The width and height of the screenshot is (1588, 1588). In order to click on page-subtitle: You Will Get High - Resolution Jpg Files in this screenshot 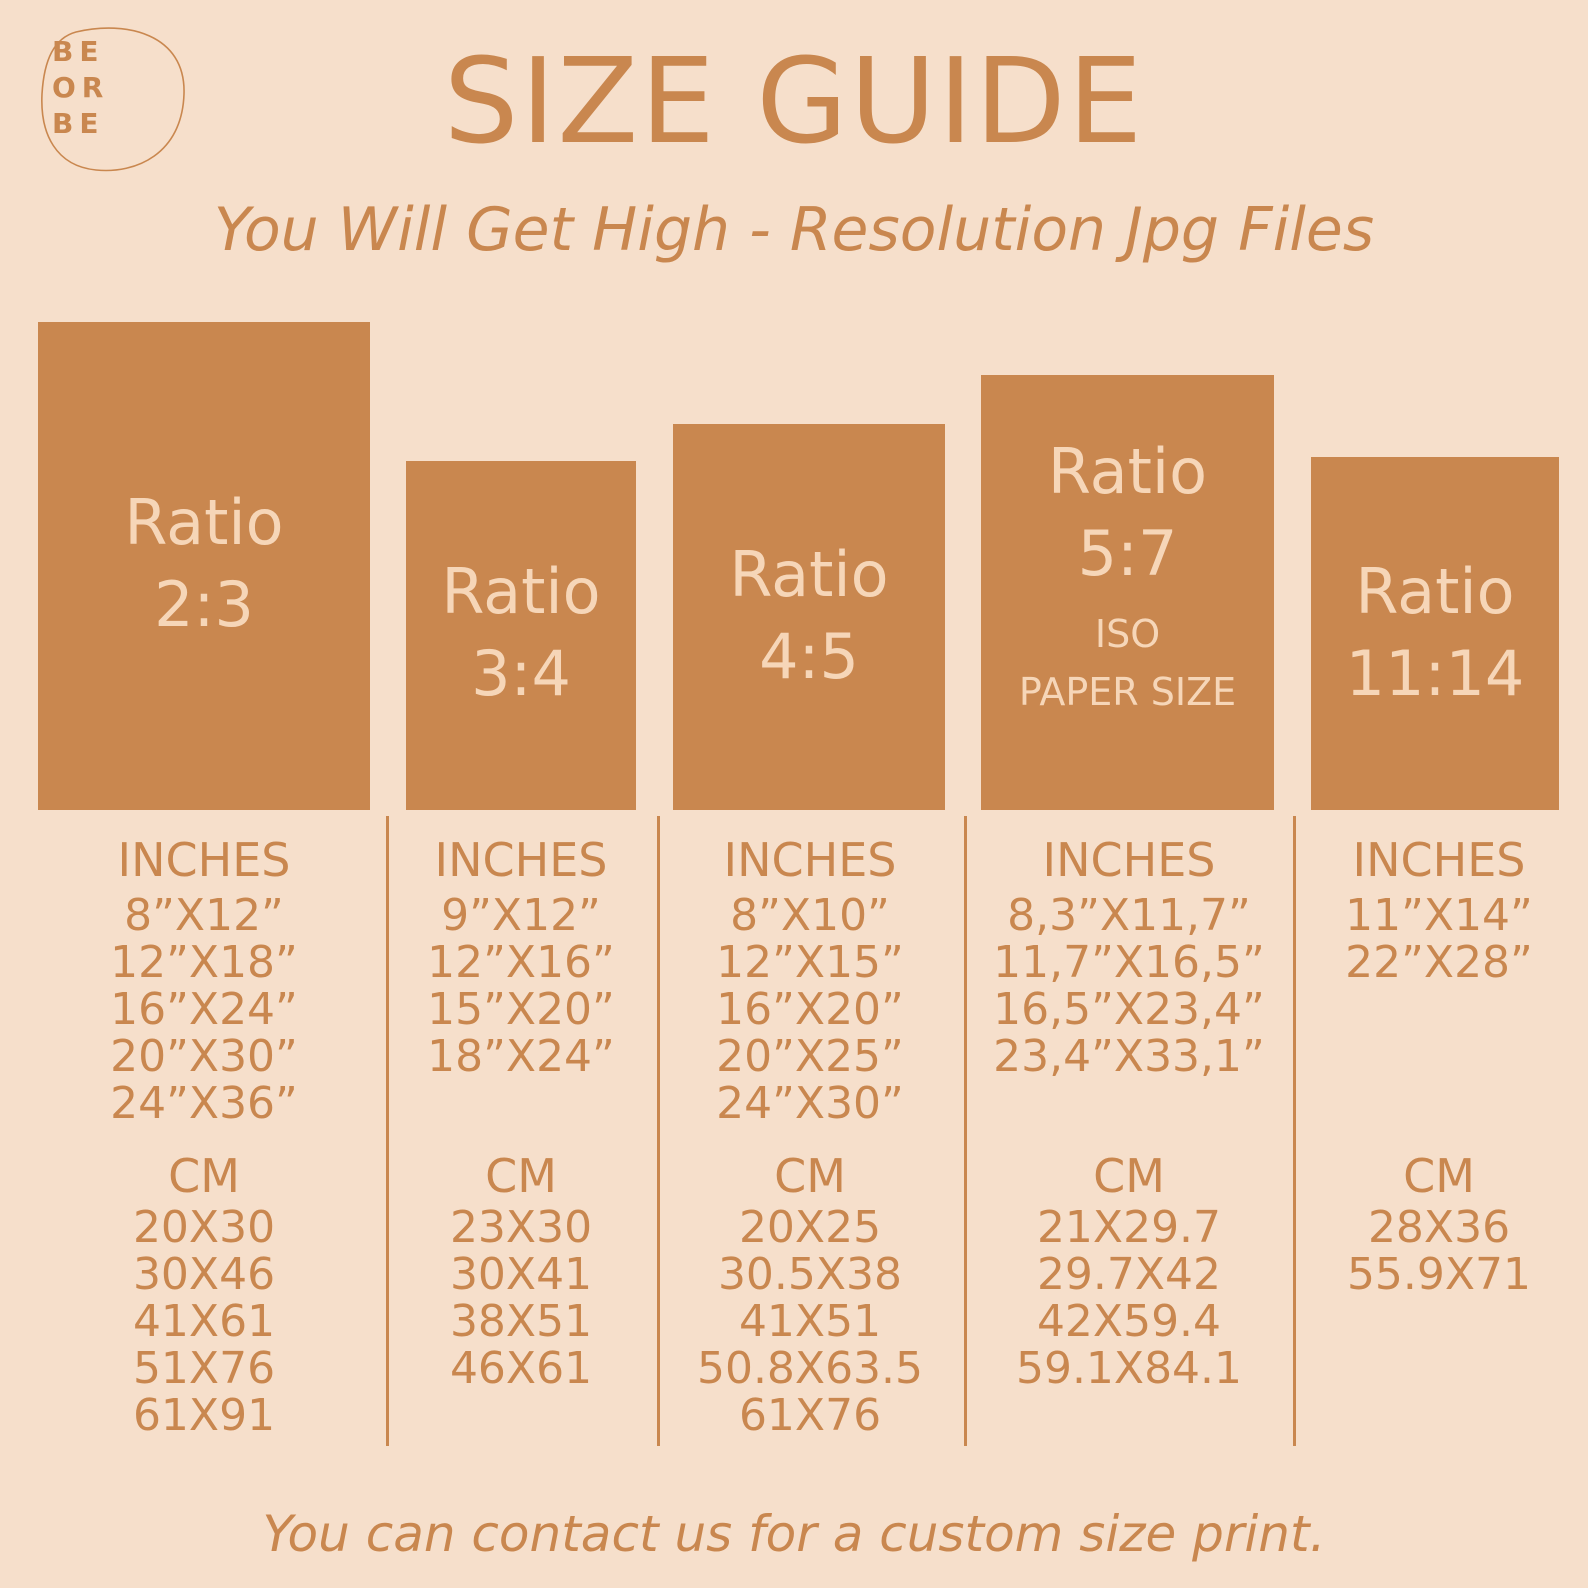, I will do `click(794, 230)`.